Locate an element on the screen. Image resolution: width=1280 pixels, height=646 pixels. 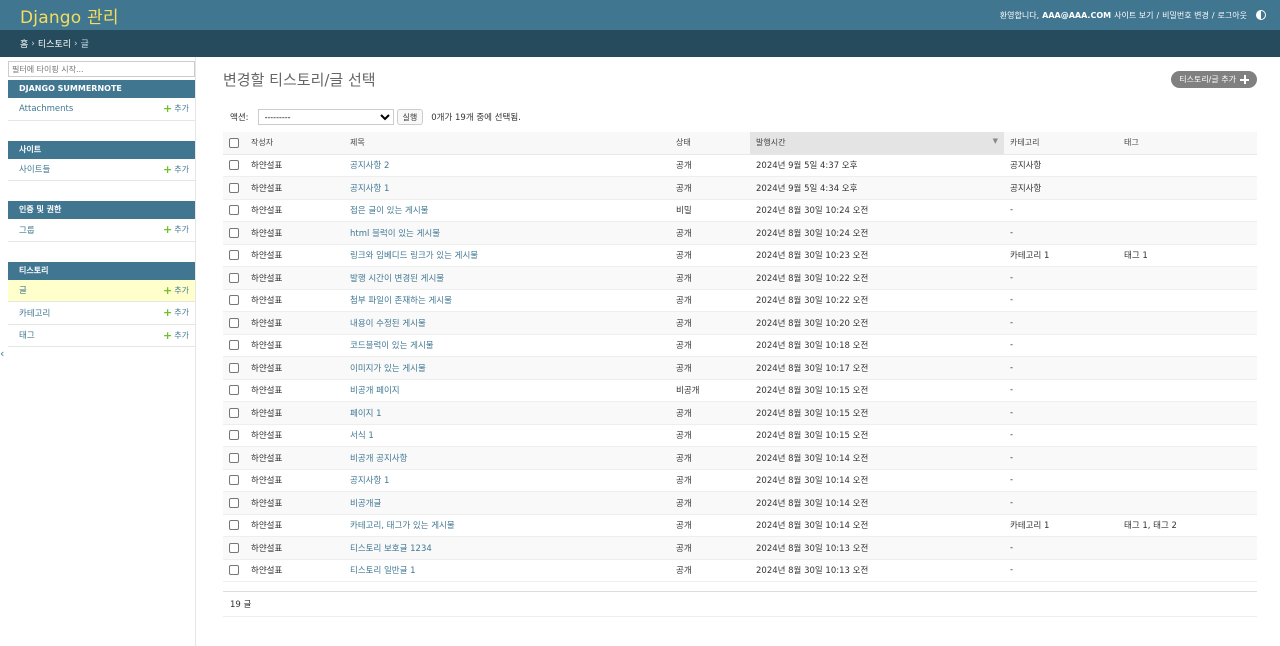
post-title-link: 서식 1 is located at coordinates (362, 436).